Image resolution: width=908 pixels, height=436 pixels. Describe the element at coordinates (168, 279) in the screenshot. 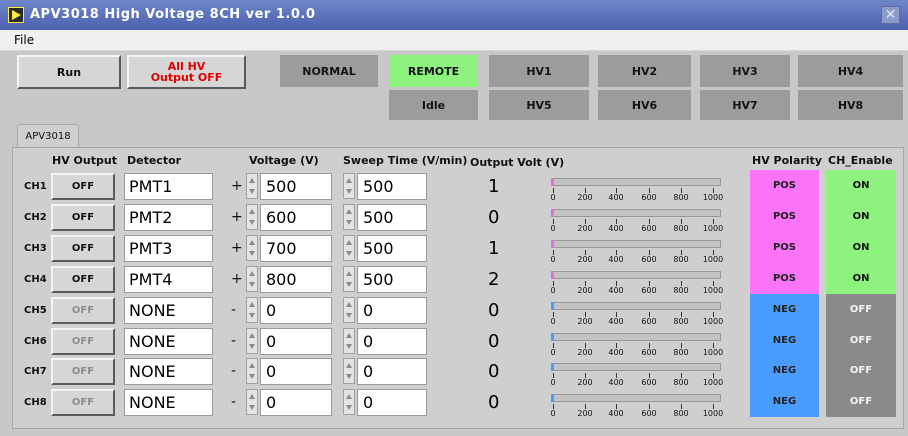

I see `detector-field: PMT4` at that location.